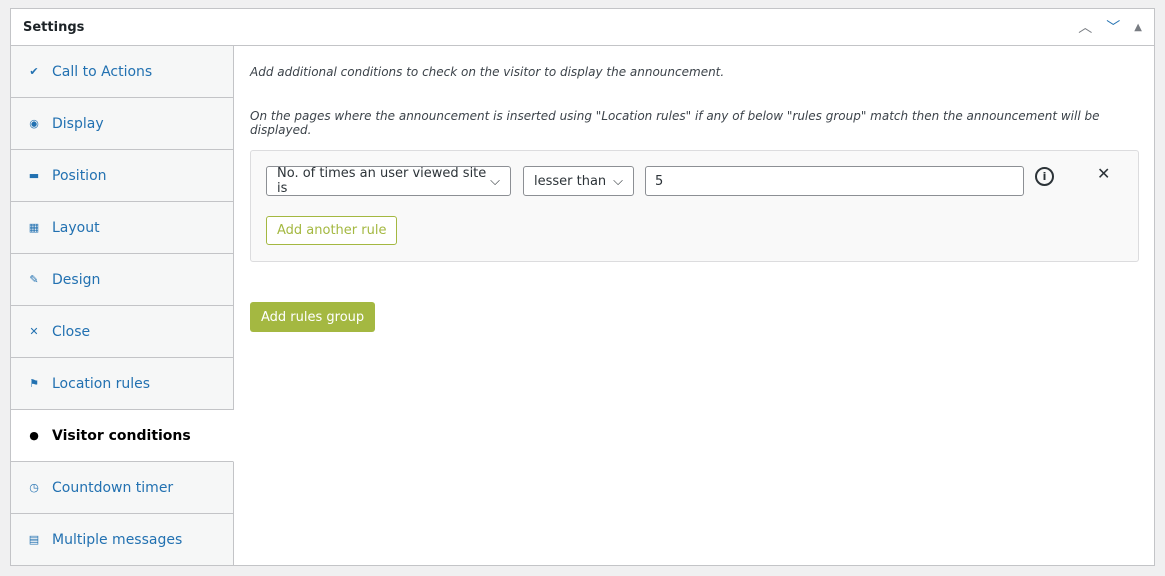  Describe the element at coordinates (76, 279) in the screenshot. I see `sidebar-item-label: Design` at that location.